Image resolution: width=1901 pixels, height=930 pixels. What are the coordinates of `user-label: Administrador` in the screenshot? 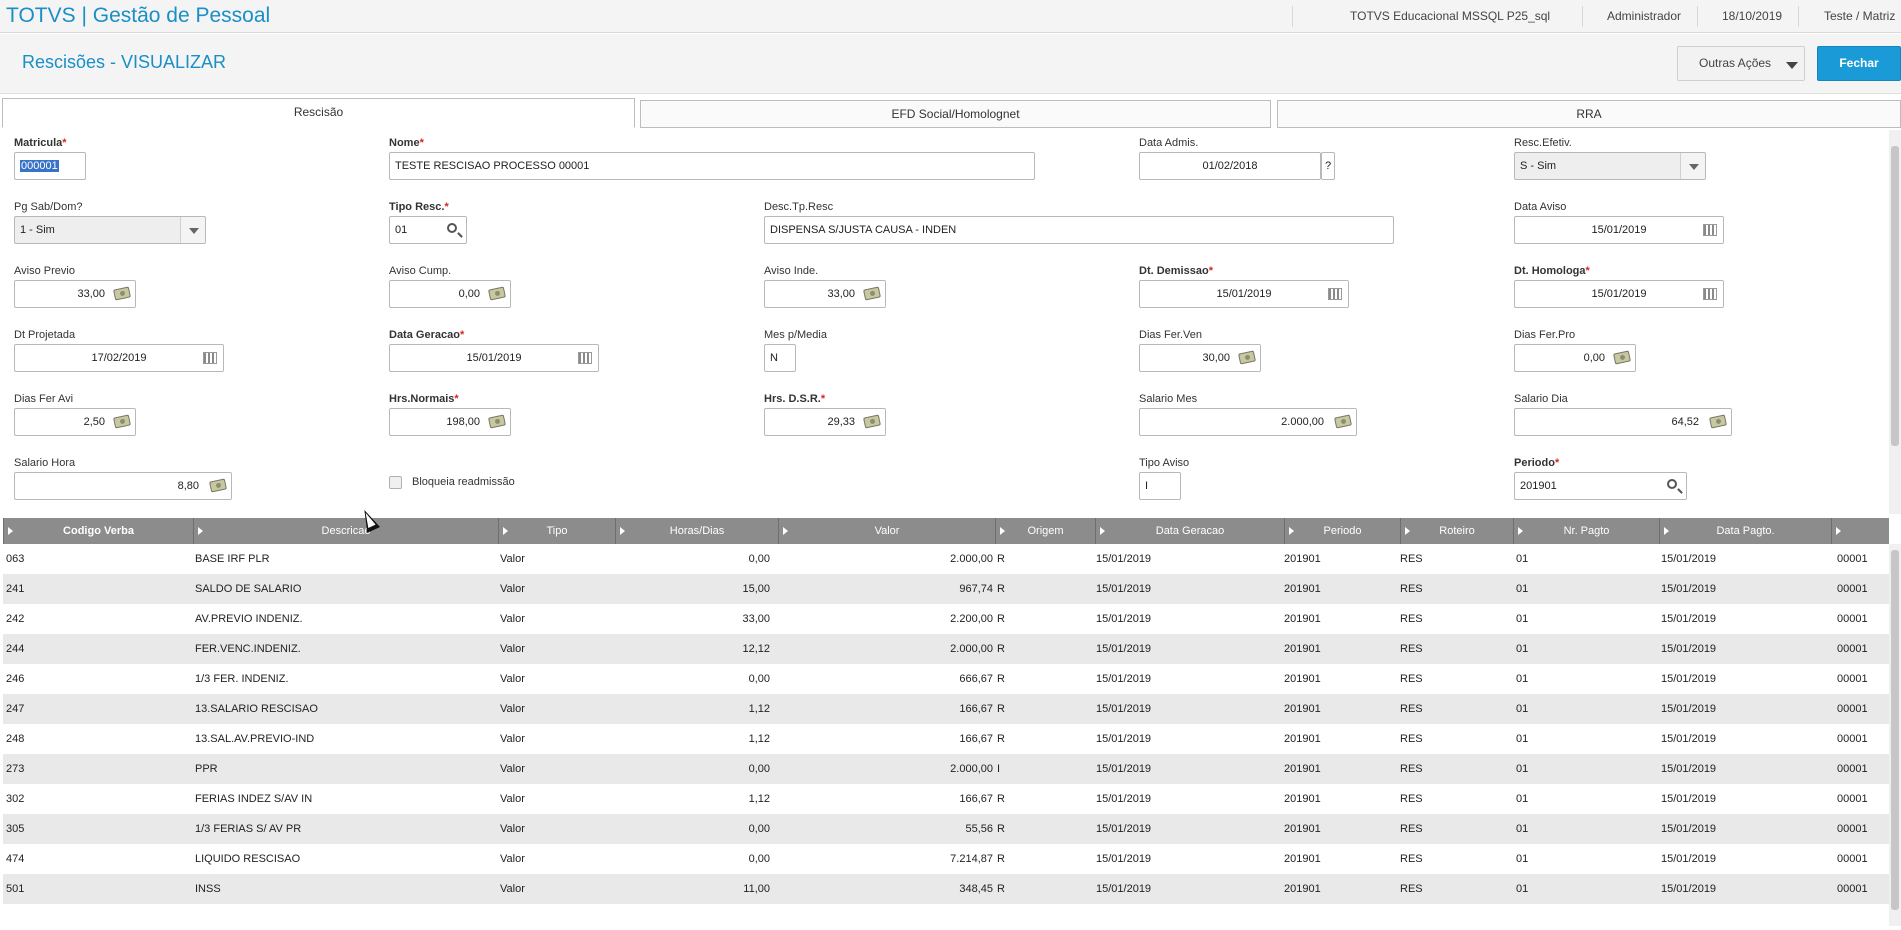 It's located at (1644, 16).